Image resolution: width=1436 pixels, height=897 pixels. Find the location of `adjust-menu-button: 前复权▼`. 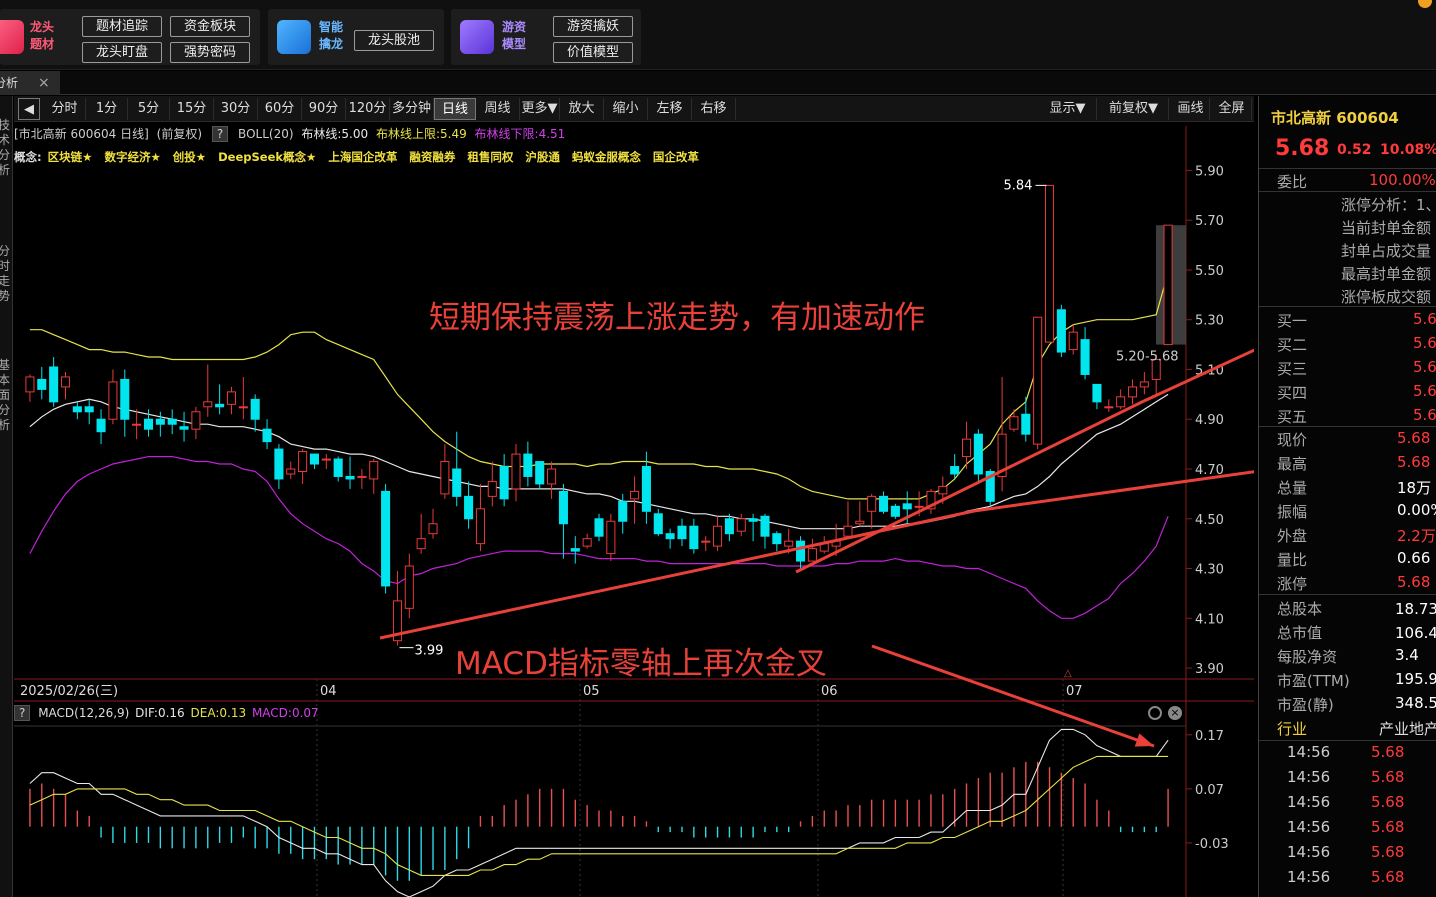

adjust-menu-button: 前复权▼ is located at coordinates (1134, 109).